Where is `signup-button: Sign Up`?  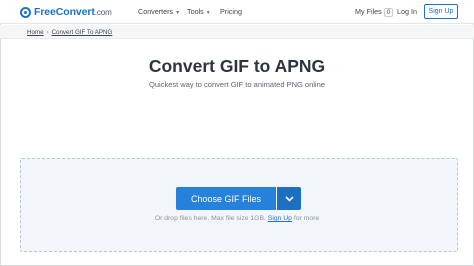
signup-button: Sign Up is located at coordinates (441, 11).